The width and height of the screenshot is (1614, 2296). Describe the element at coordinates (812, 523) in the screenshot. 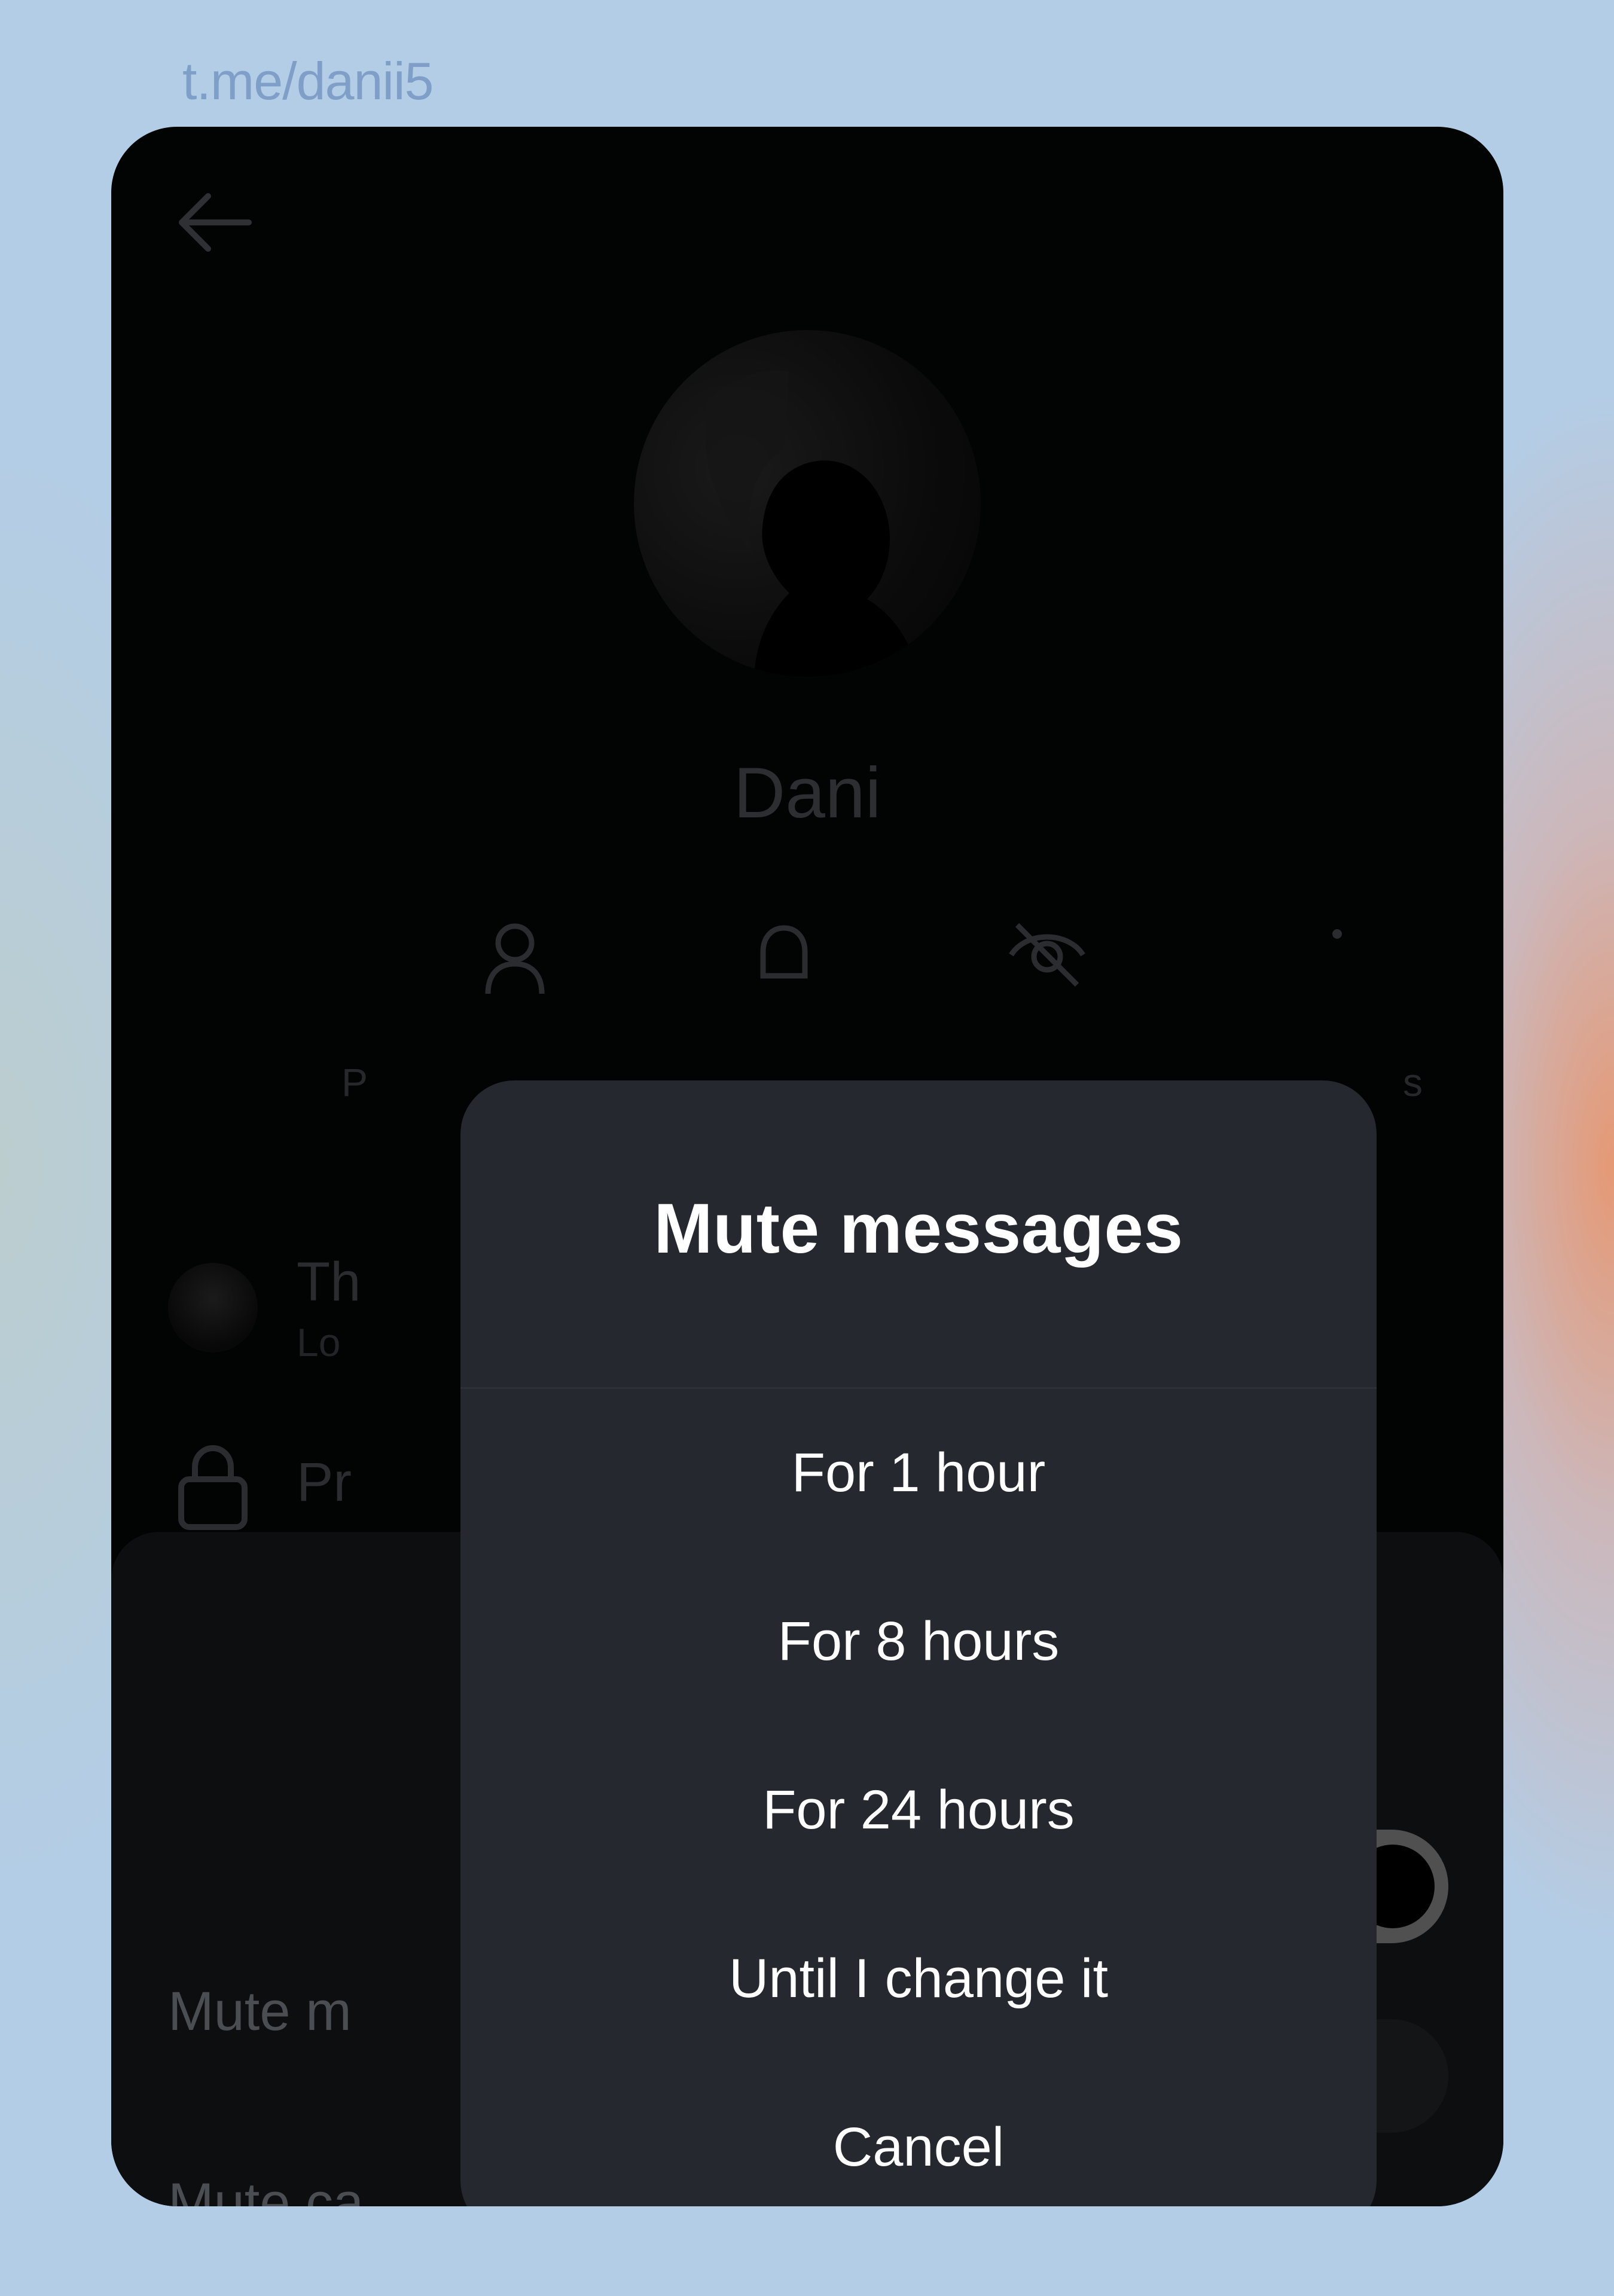

I see `avatar-silhouette` at that location.